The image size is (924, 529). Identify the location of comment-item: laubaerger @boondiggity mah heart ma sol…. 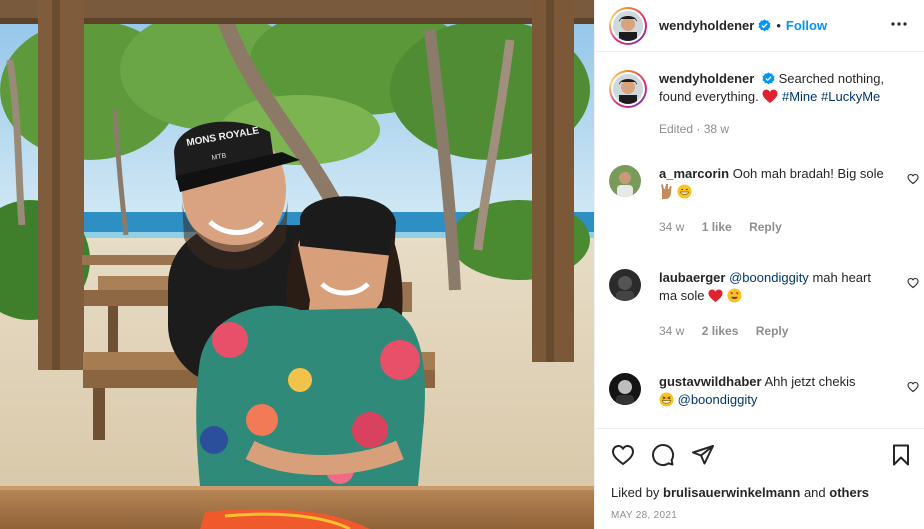
(764, 304).